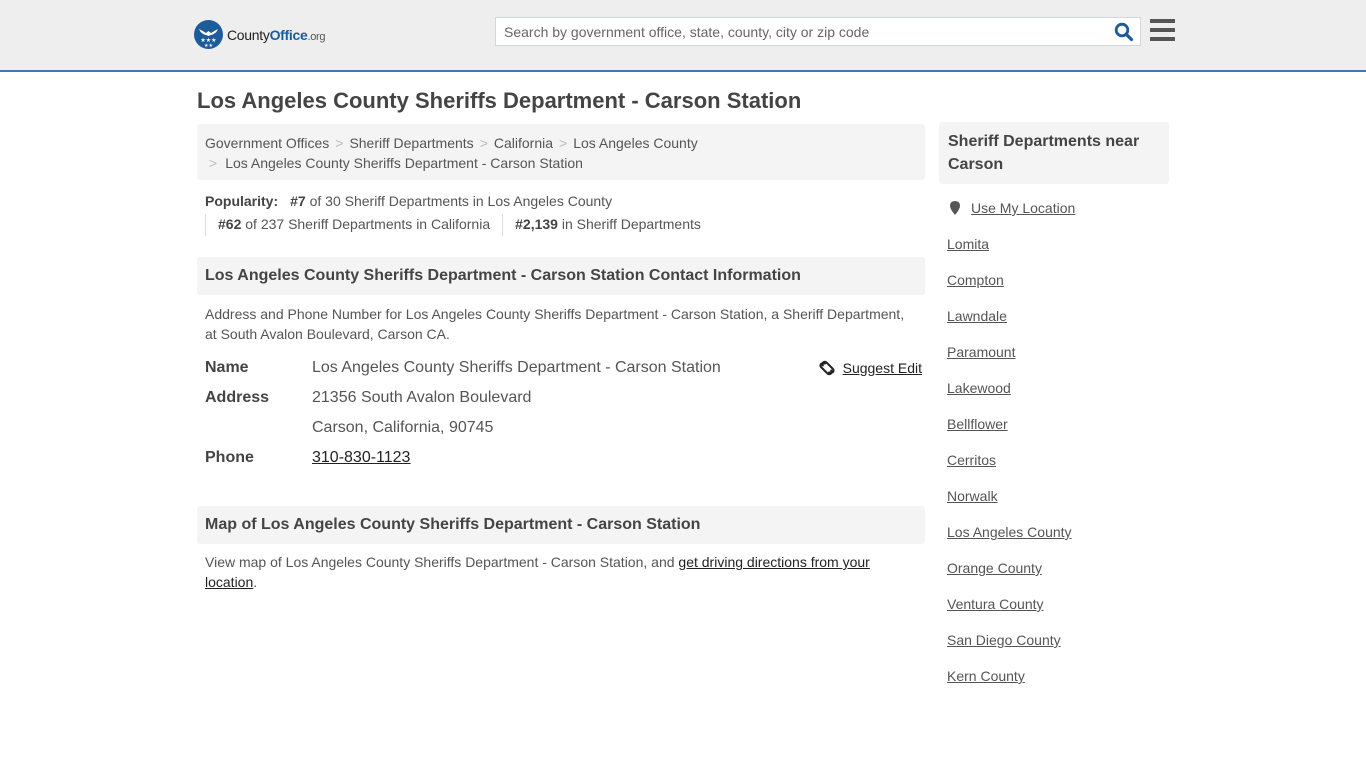  I want to click on nearby-link: Kern County, so click(986, 676).